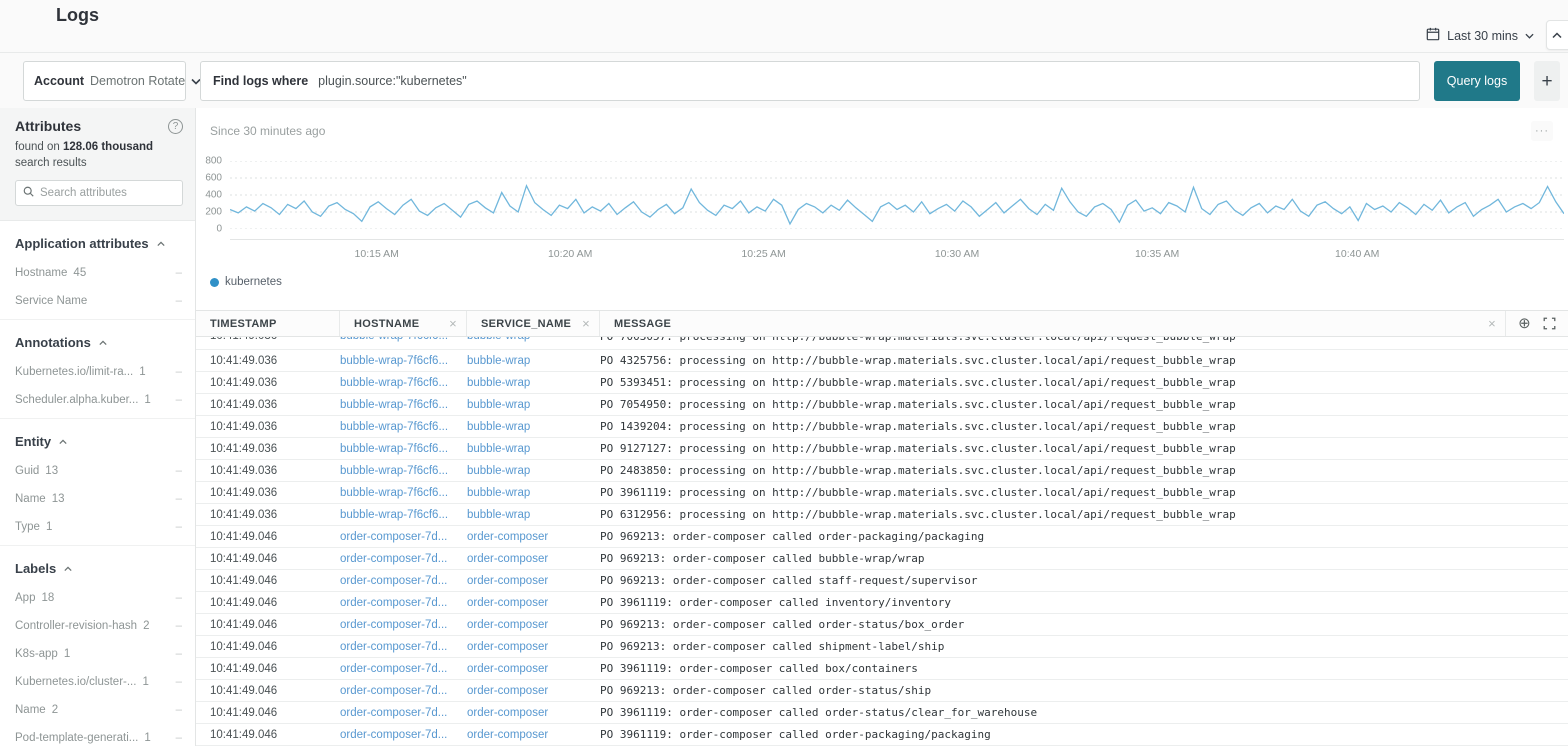 This screenshot has width=1568, height=746. Describe the element at coordinates (1542, 131) in the screenshot. I see `chart-options-button: ···` at that location.